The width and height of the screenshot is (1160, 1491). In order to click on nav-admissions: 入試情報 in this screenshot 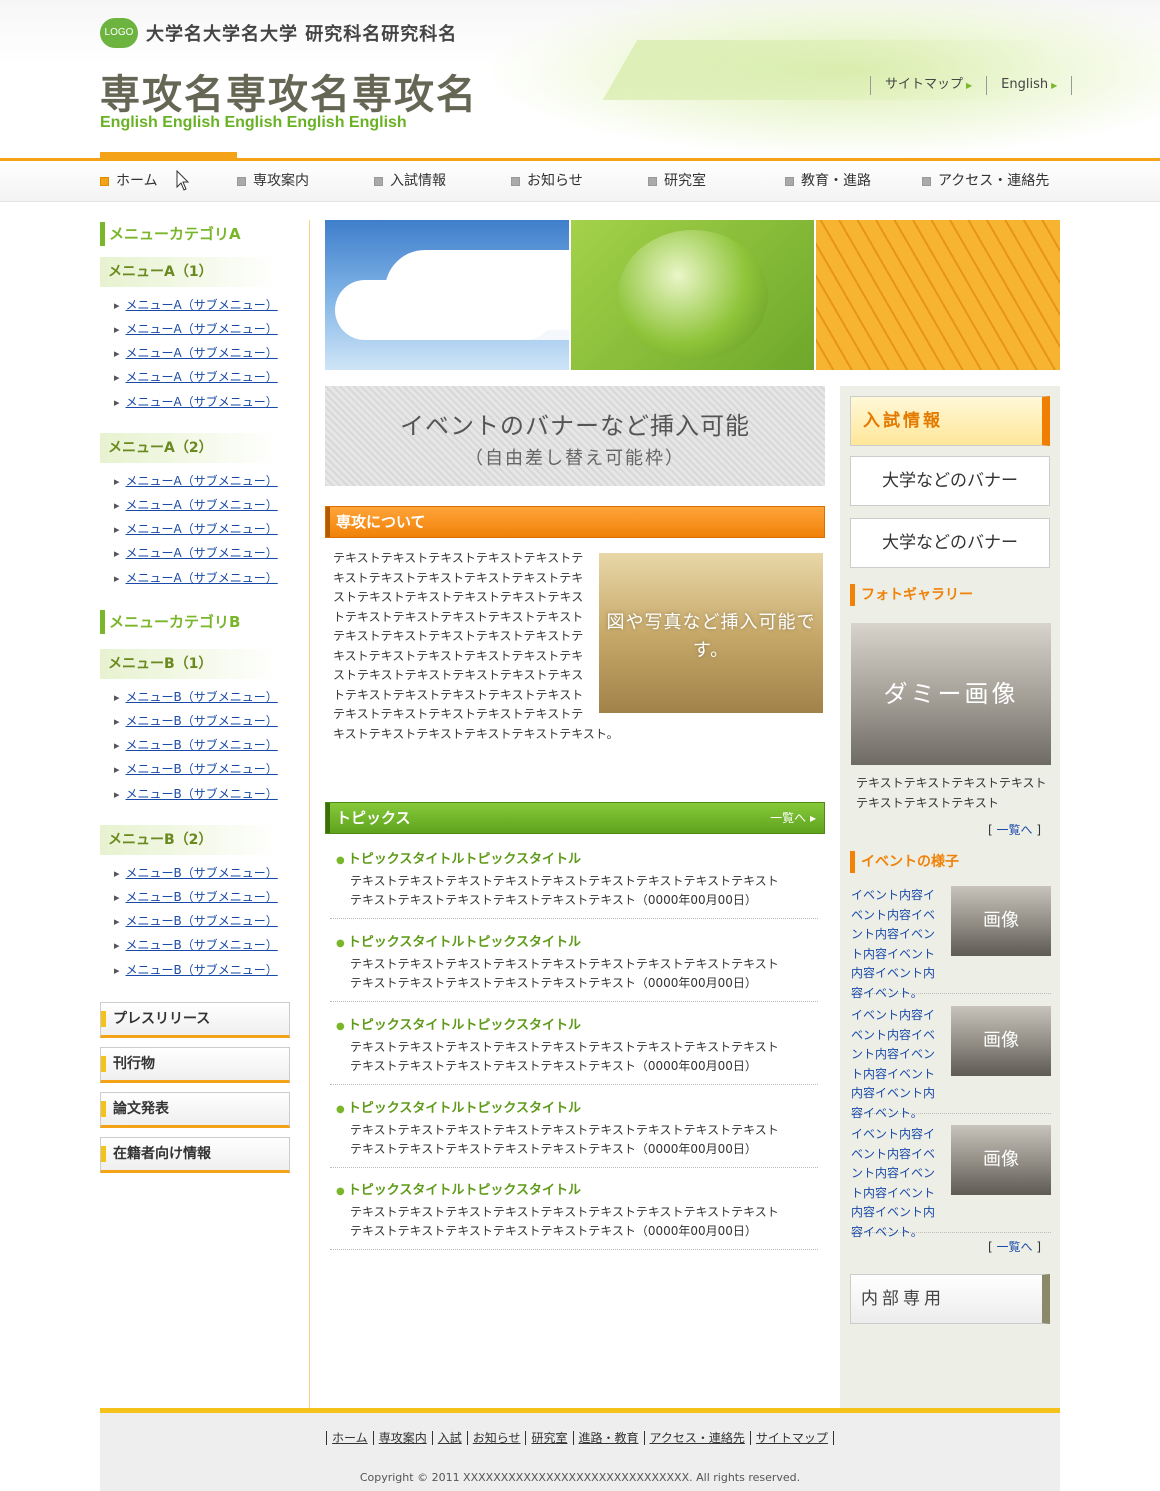, I will do `click(442, 181)`.